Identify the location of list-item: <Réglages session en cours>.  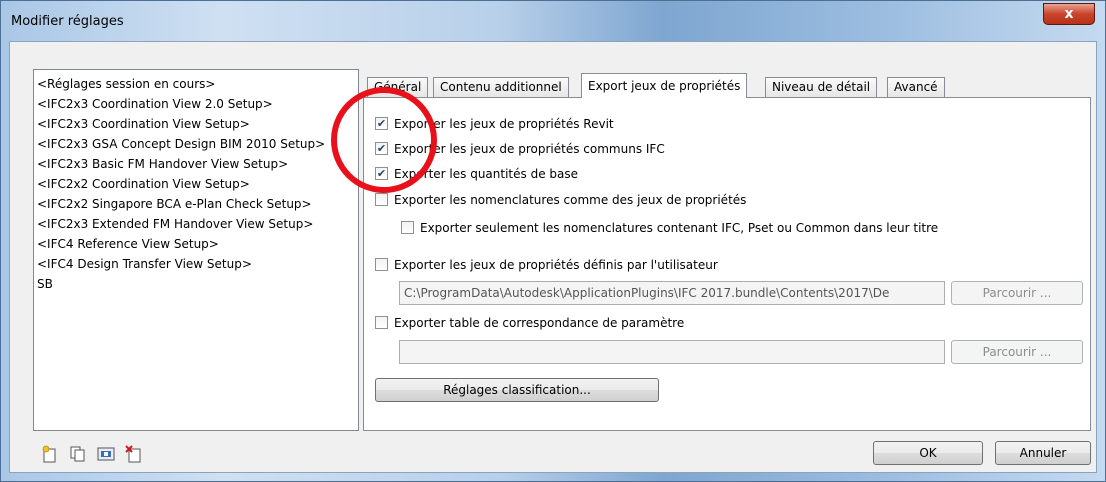
(196, 84).